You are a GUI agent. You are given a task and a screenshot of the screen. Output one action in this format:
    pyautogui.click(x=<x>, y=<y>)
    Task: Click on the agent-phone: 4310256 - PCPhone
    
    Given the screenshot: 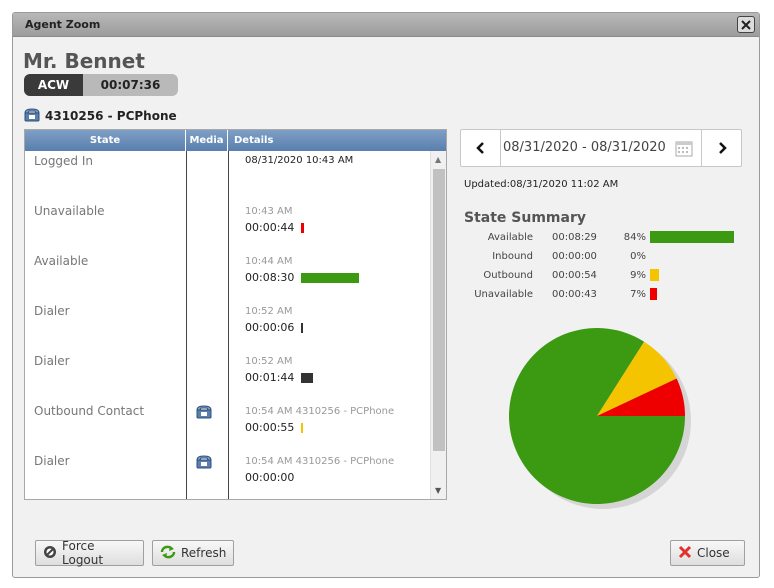 What is the action you would take?
    pyautogui.click(x=100, y=116)
    